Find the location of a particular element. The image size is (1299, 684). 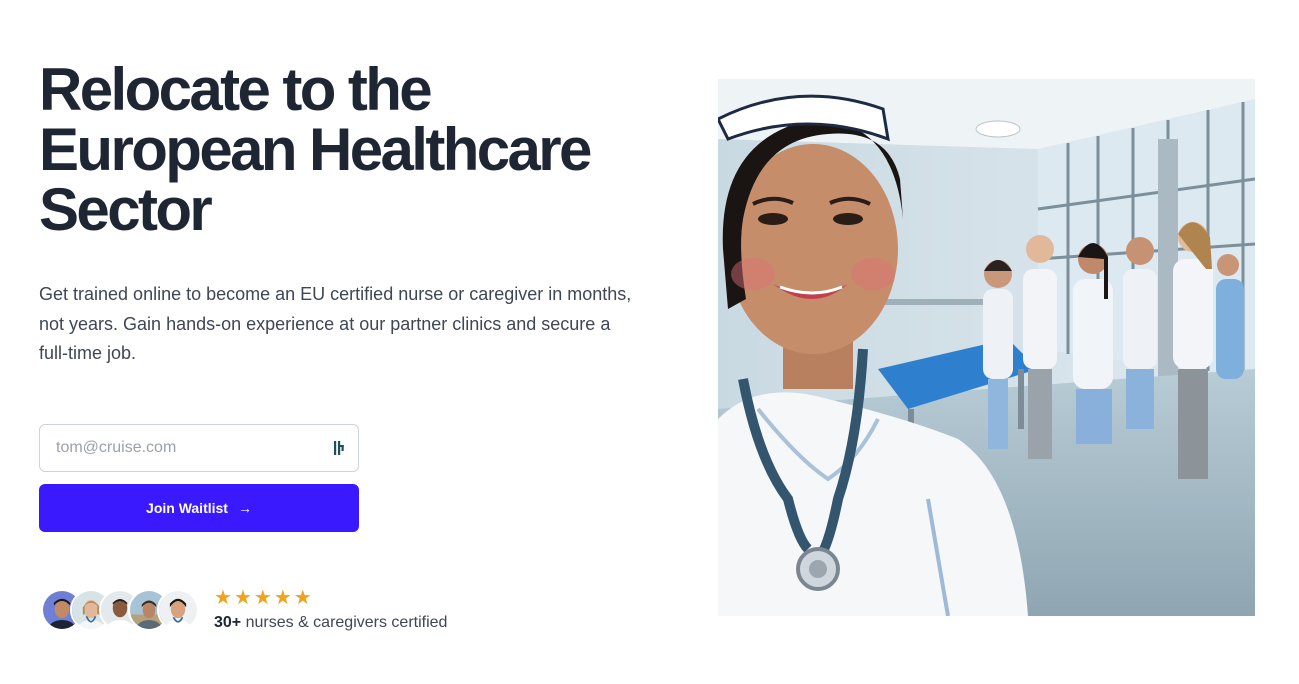

join-waitlist-button: Join Waitlist → is located at coordinates (199, 508).